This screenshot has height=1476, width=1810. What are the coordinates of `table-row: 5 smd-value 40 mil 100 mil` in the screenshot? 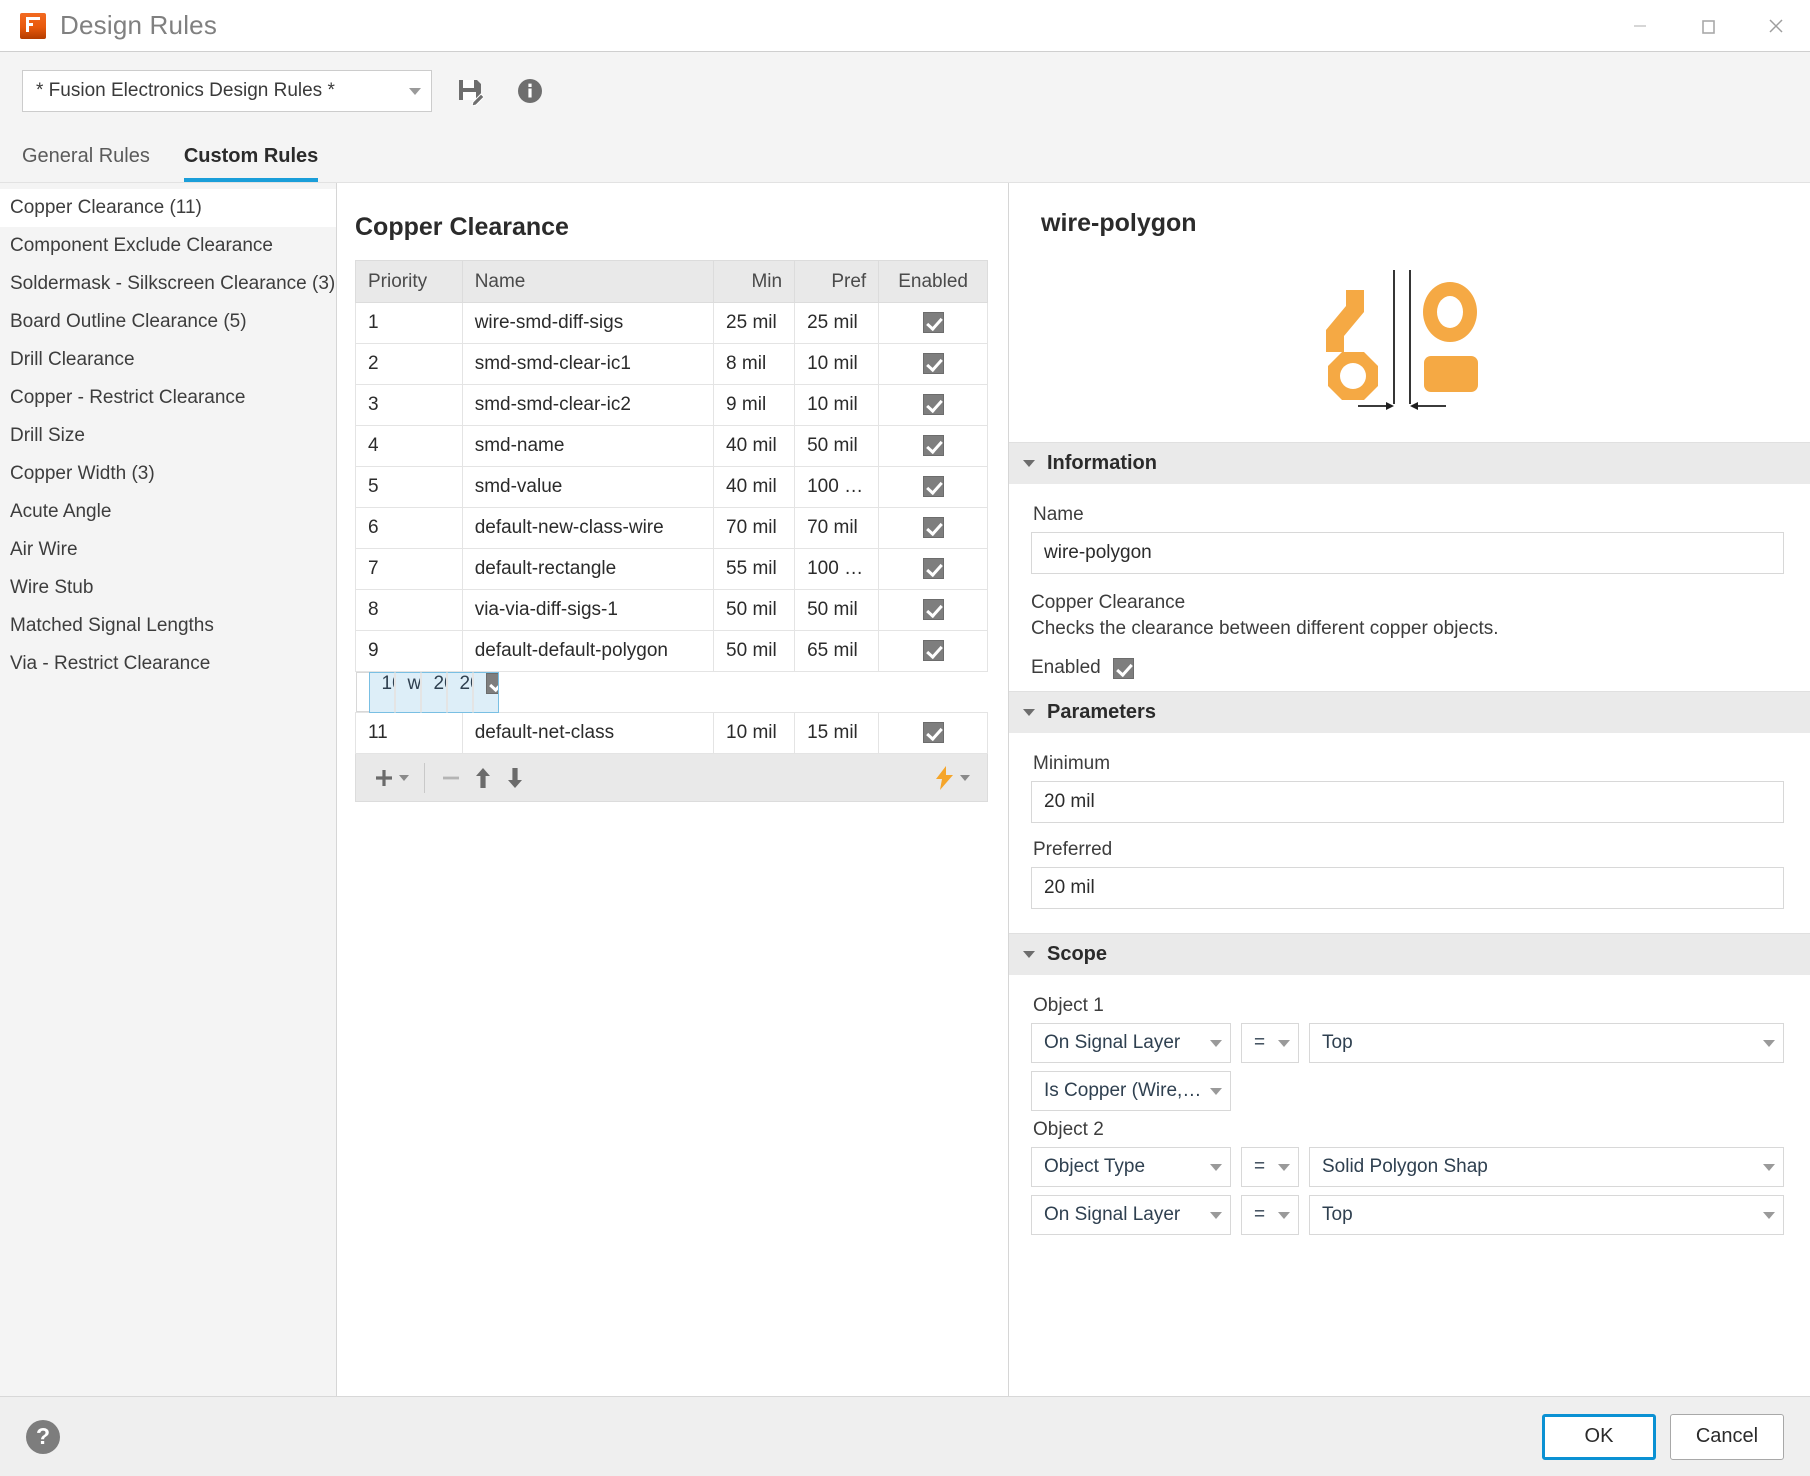 It's located at (671, 487).